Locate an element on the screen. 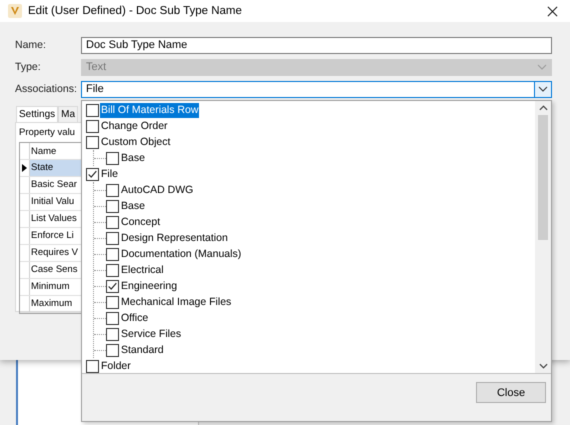 The image size is (570, 425). row-indicator-icon is located at coordinates (24, 168).